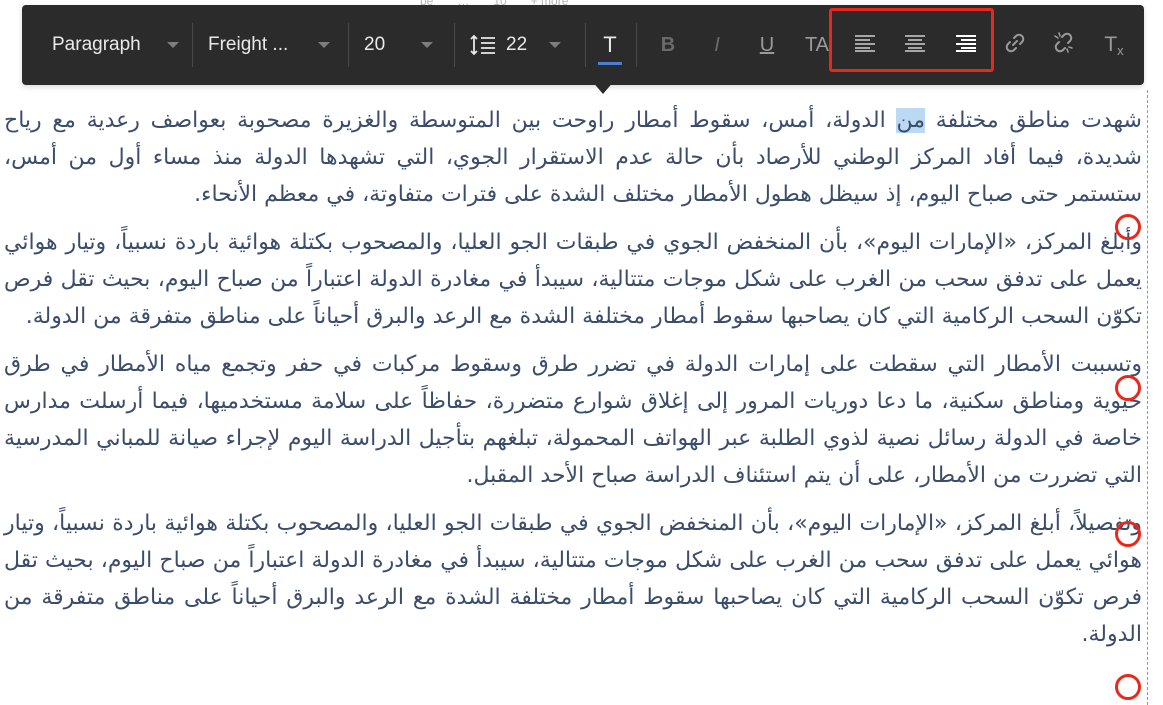 This screenshot has height=705, width=1163. I want to click on bold-label: B, so click(668, 44).